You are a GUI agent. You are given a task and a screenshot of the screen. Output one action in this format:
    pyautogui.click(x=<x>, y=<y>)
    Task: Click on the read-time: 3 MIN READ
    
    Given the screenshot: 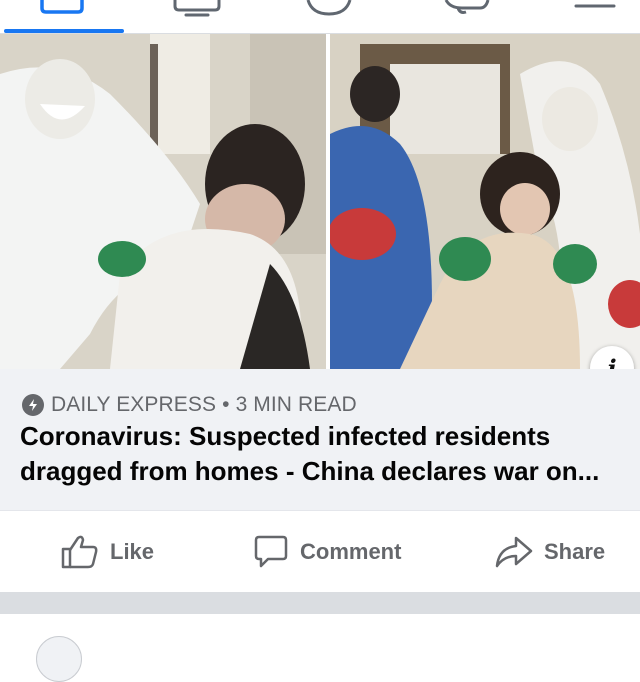 What is the action you would take?
    pyautogui.click(x=296, y=404)
    